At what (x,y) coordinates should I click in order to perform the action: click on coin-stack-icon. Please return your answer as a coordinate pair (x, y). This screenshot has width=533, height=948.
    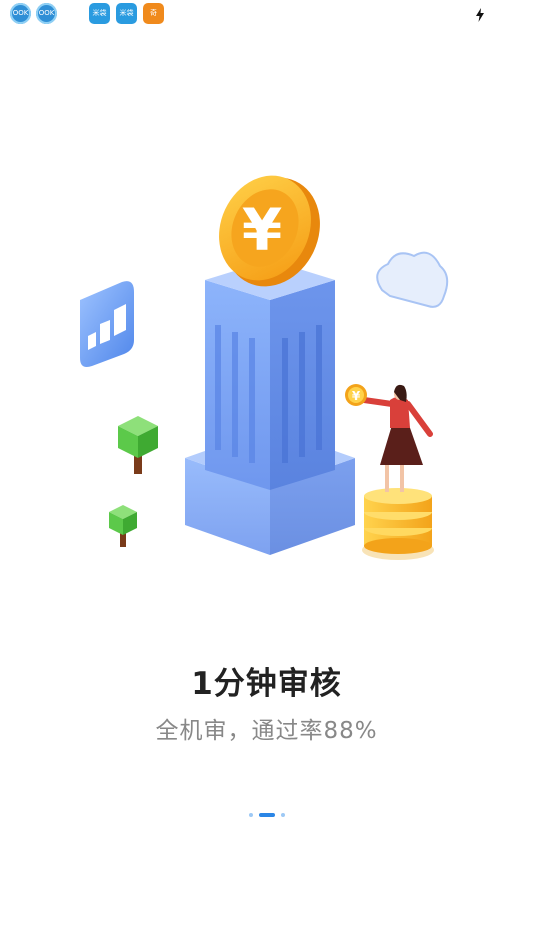
    Looking at the image, I should click on (398, 524).